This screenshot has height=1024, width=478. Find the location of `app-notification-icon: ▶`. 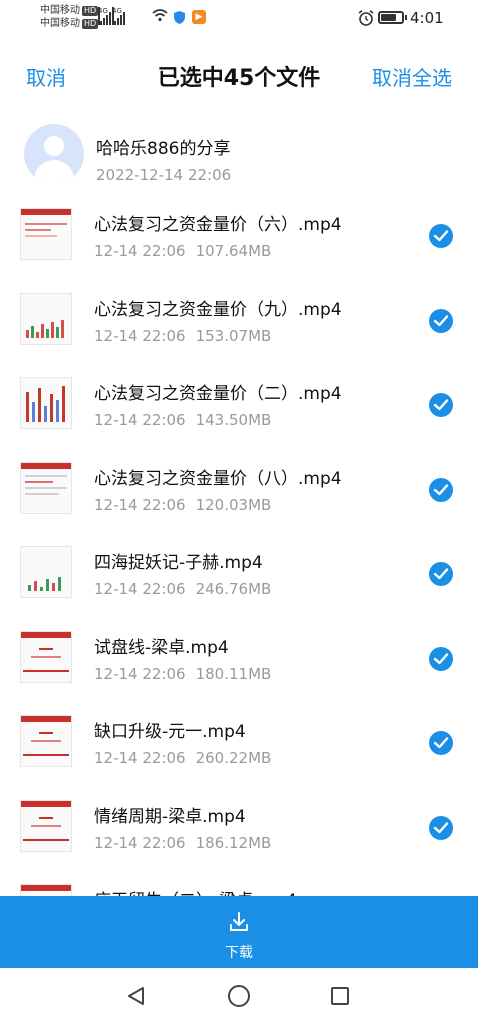

app-notification-icon: ▶ is located at coordinates (199, 17).